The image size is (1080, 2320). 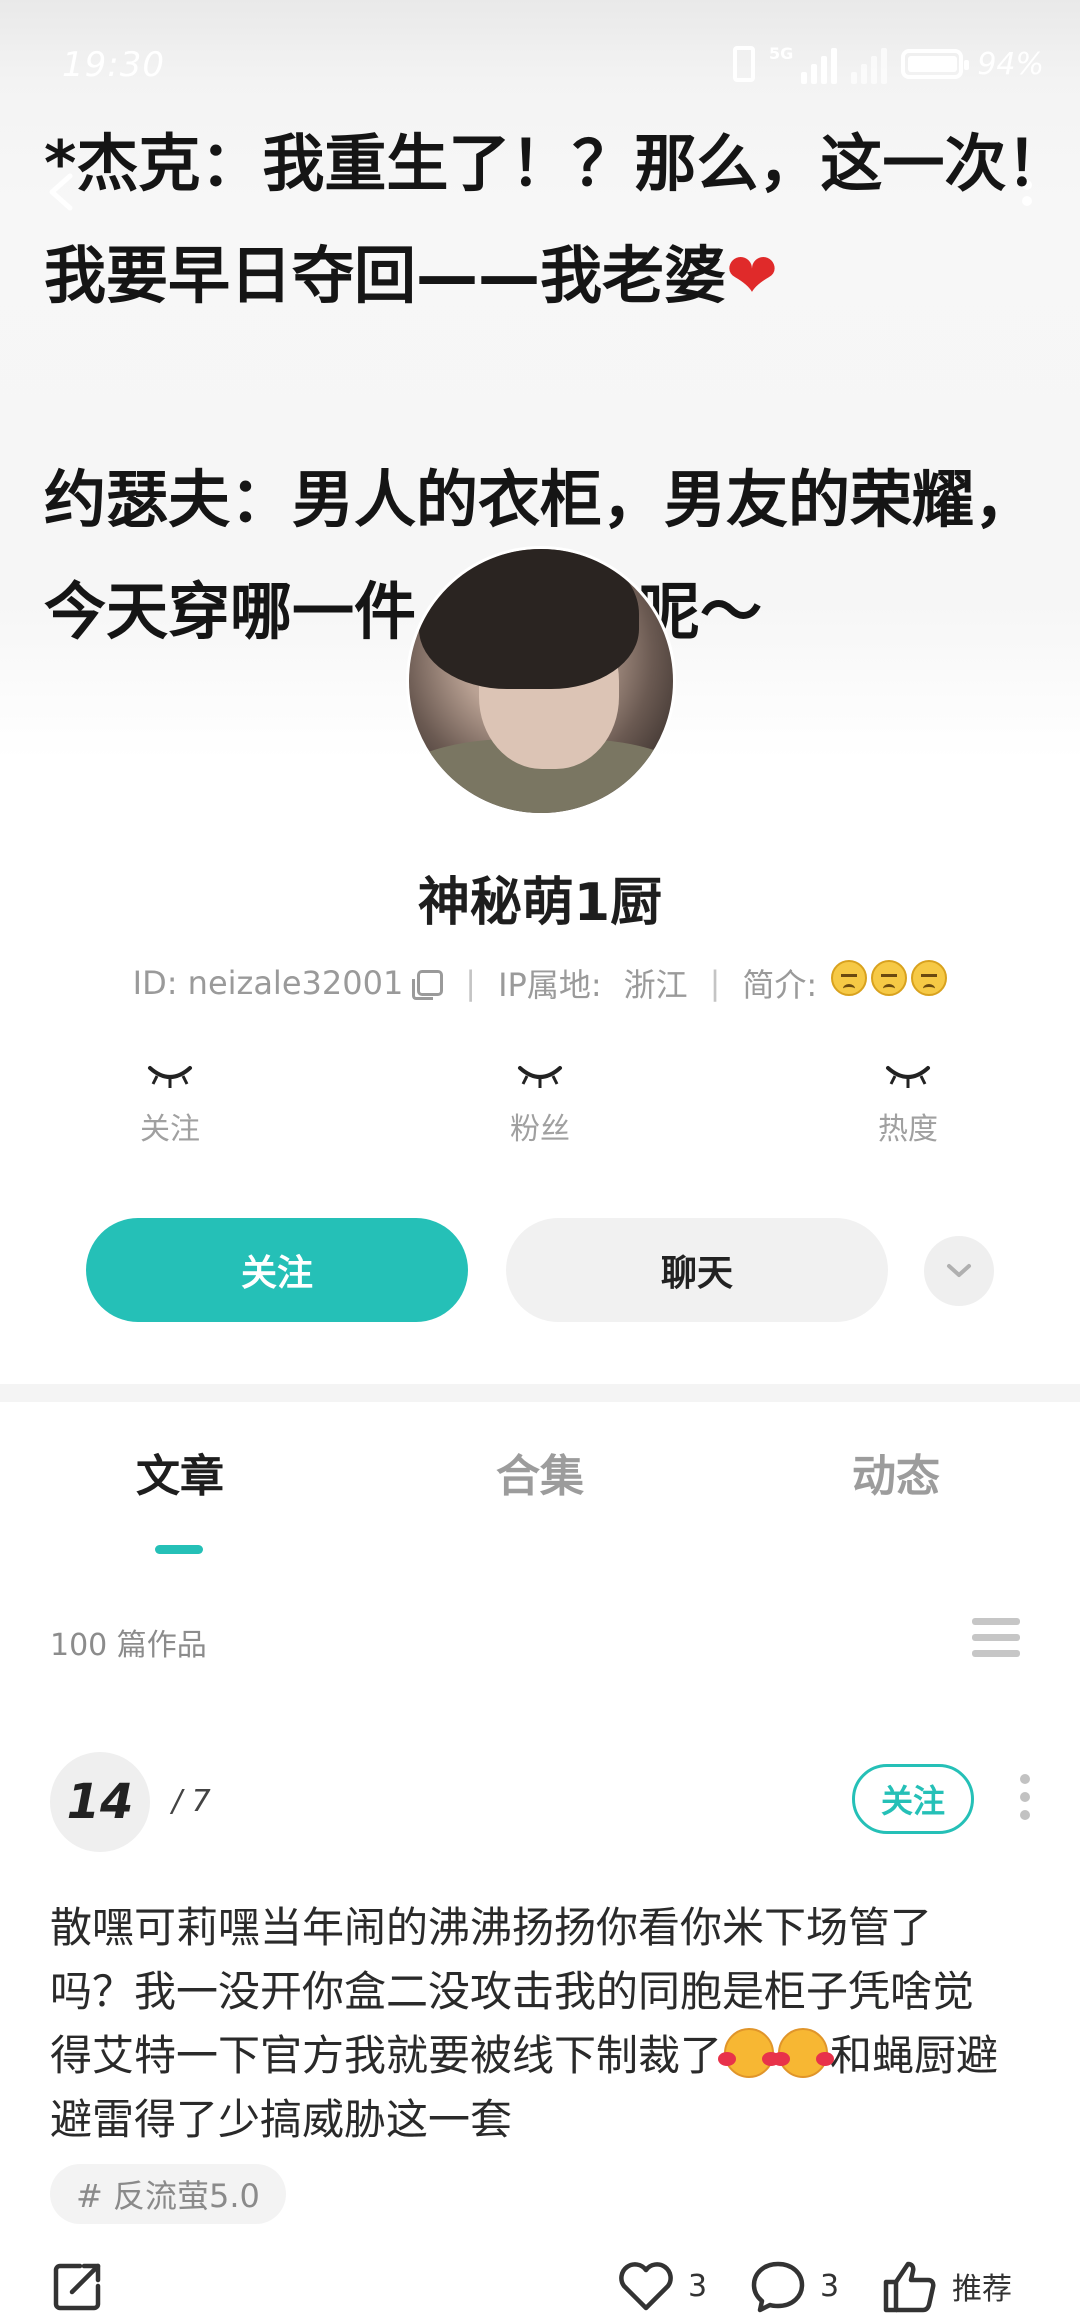 What do you see at coordinates (869, 64) in the screenshot?
I see `signal-2-icon` at bounding box center [869, 64].